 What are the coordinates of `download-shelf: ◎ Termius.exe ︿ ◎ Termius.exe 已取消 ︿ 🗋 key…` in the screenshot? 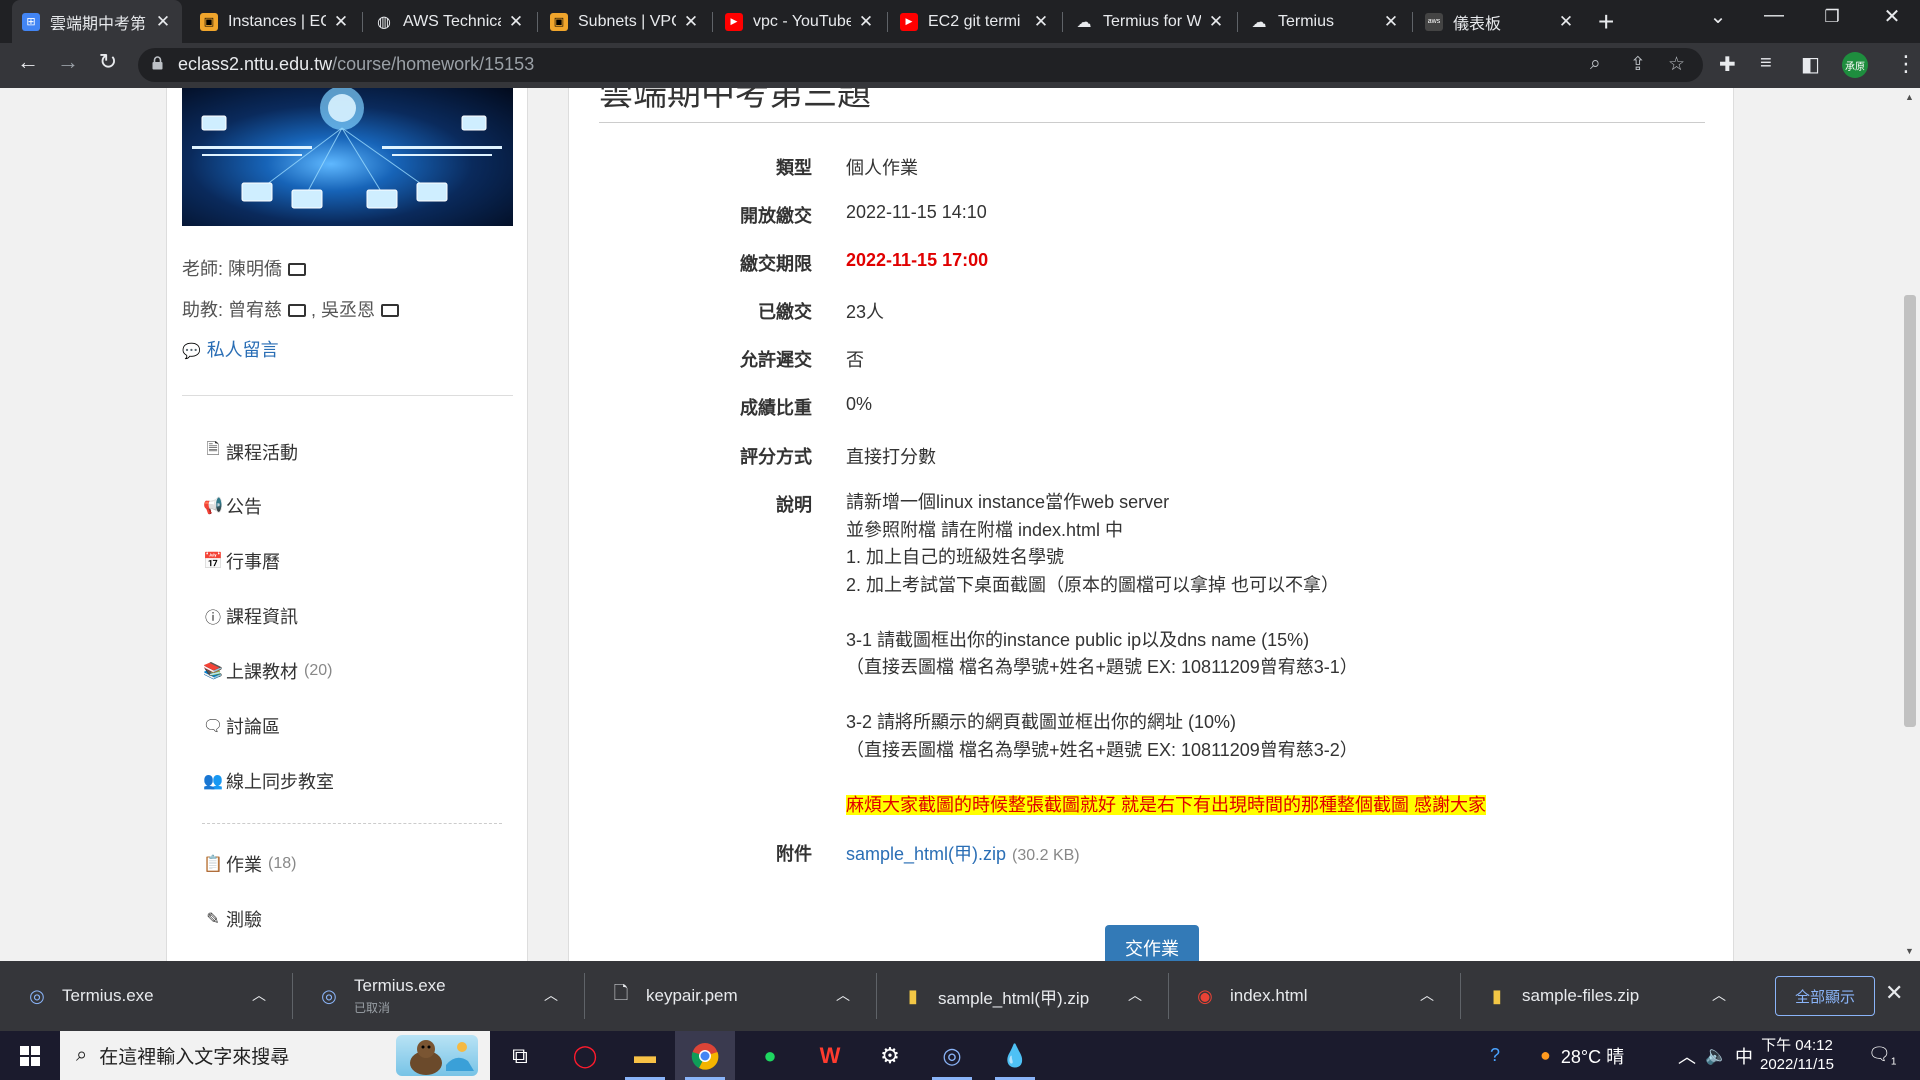 It's located at (960, 996).